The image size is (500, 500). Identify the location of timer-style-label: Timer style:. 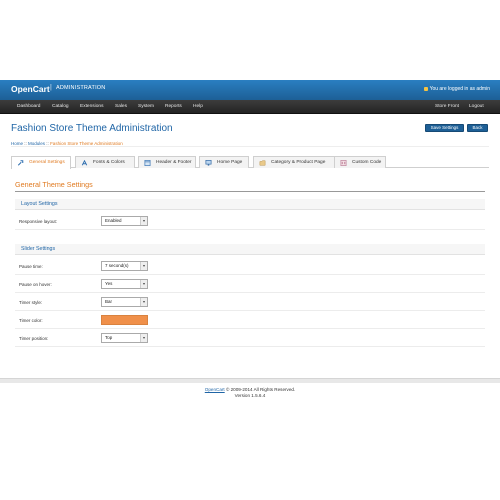
(31, 302).